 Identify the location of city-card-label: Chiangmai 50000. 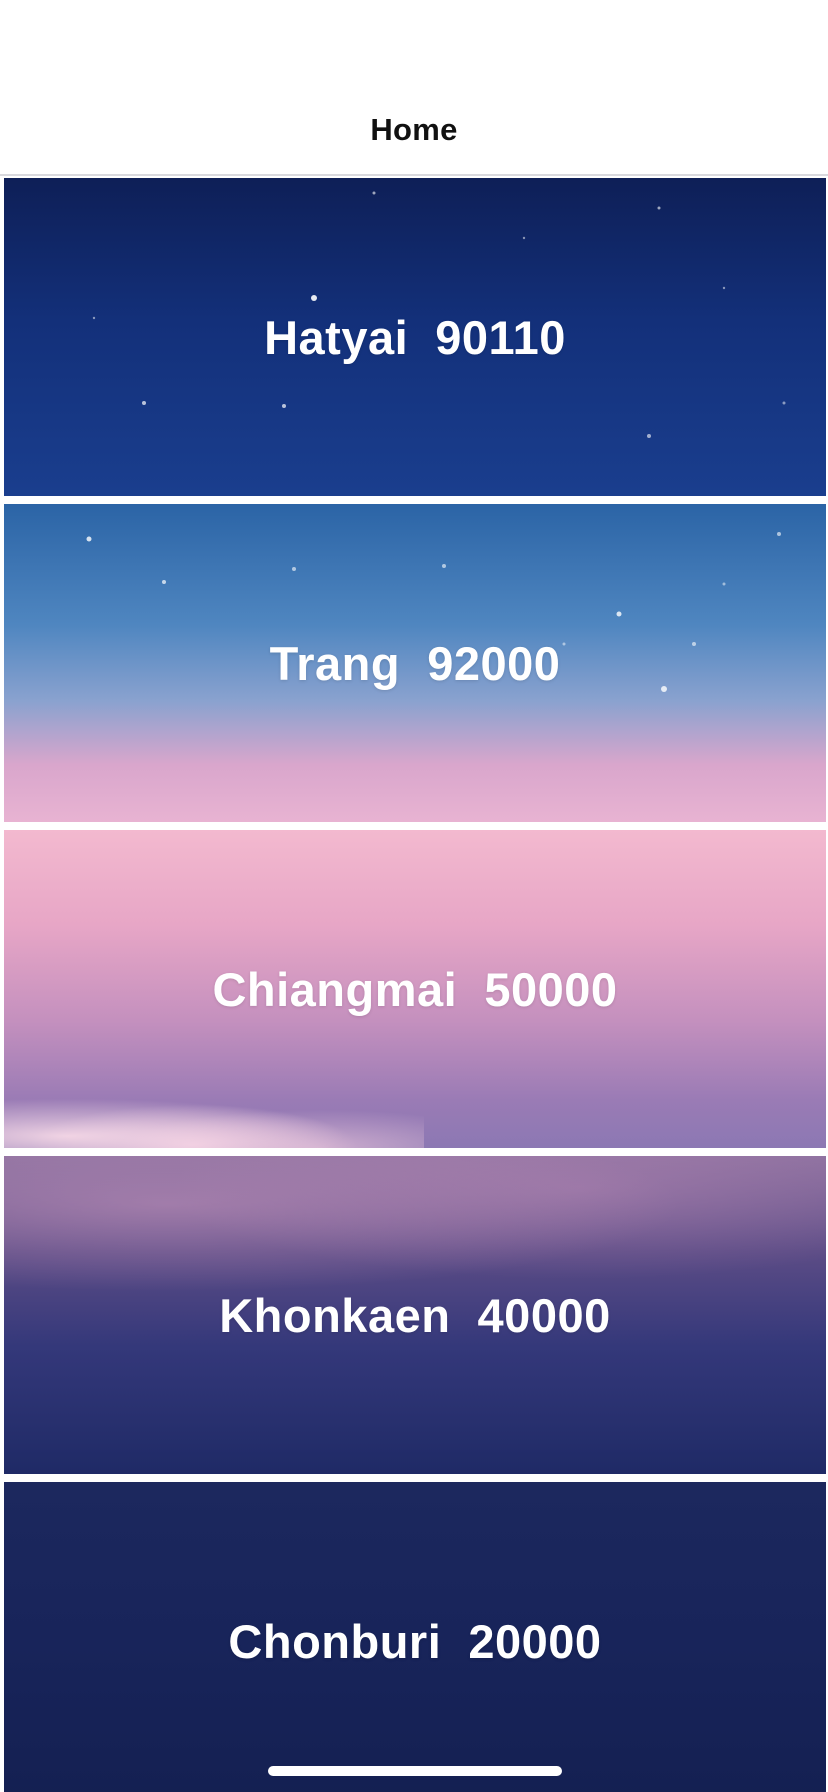
(415, 989).